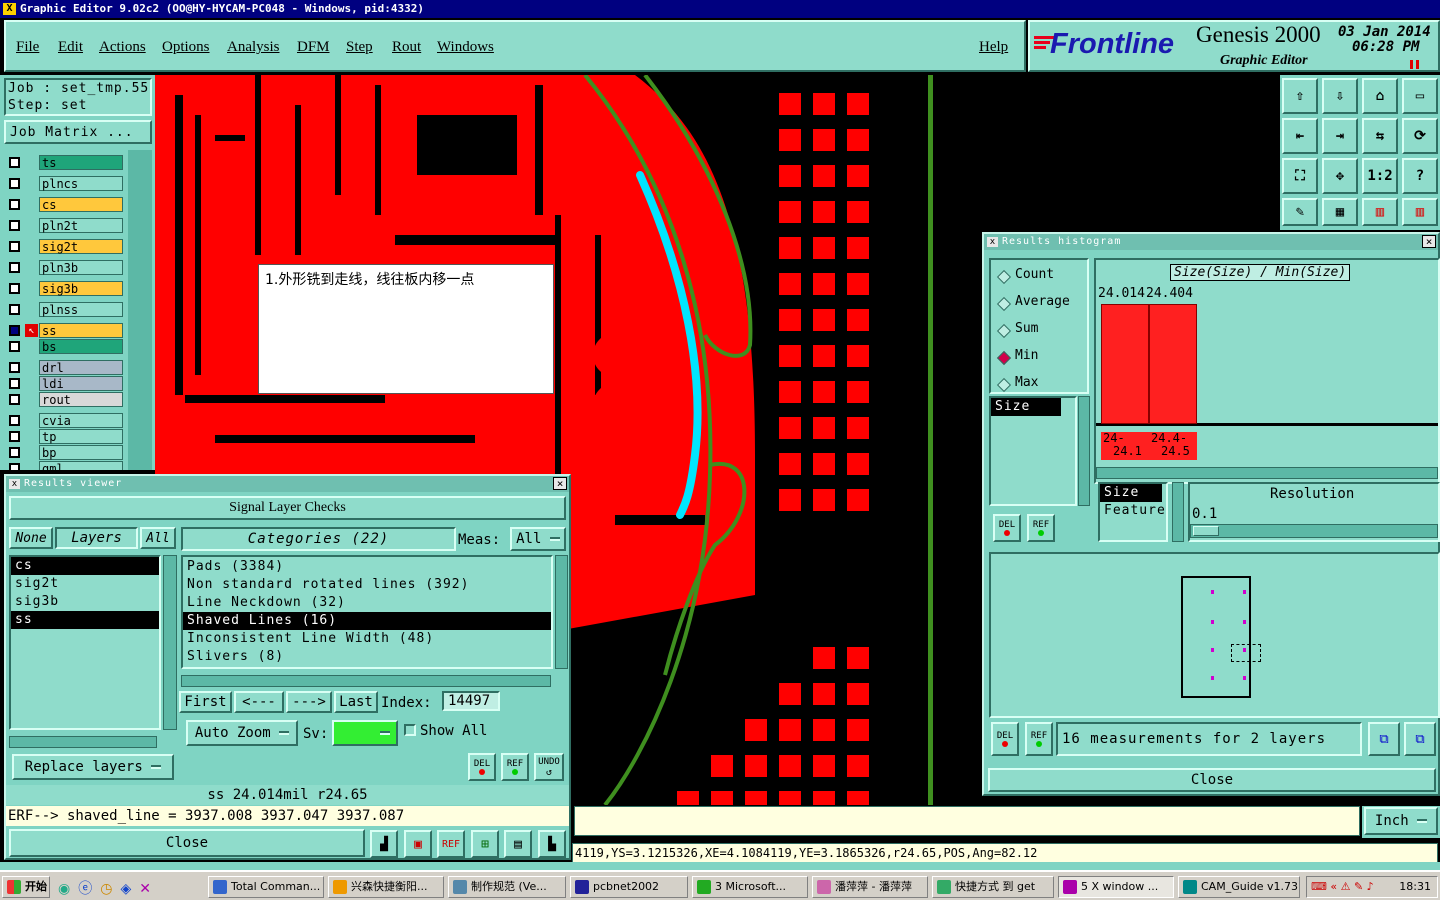 The width and height of the screenshot is (1440, 900). What do you see at coordinates (1420, 212) in the screenshot?
I see `layers-red-icon-2: ▥` at bounding box center [1420, 212].